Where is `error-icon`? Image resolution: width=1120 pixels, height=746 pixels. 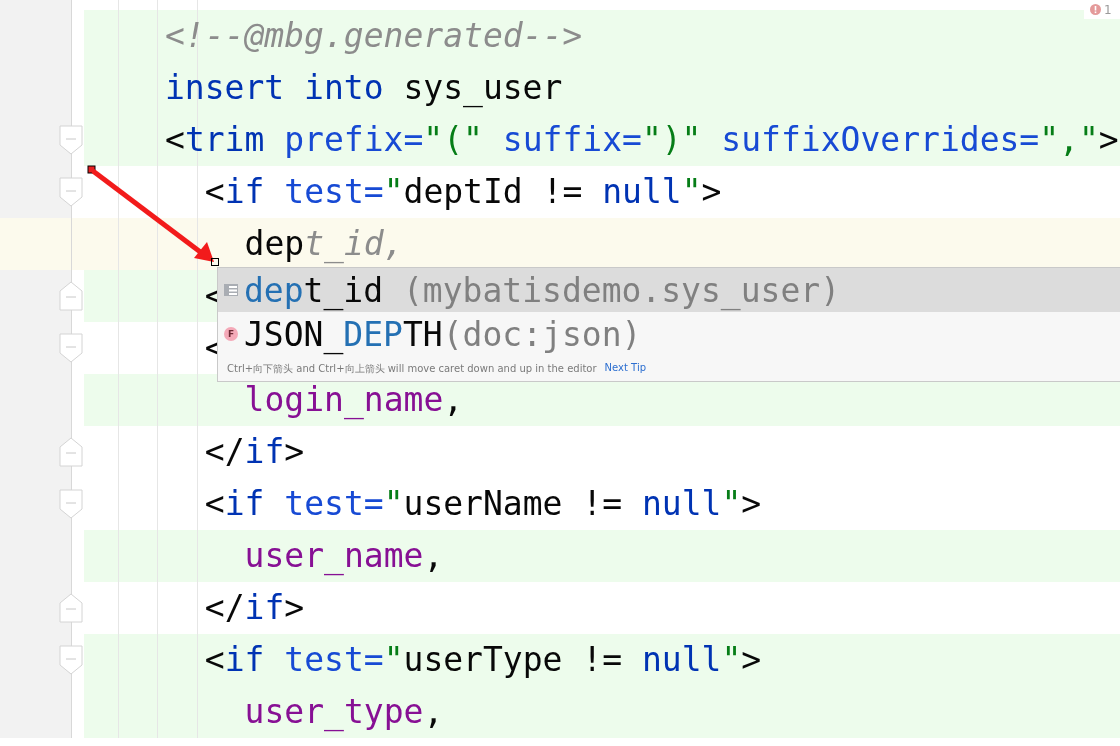 error-icon is located at coordinates (1095, 9).